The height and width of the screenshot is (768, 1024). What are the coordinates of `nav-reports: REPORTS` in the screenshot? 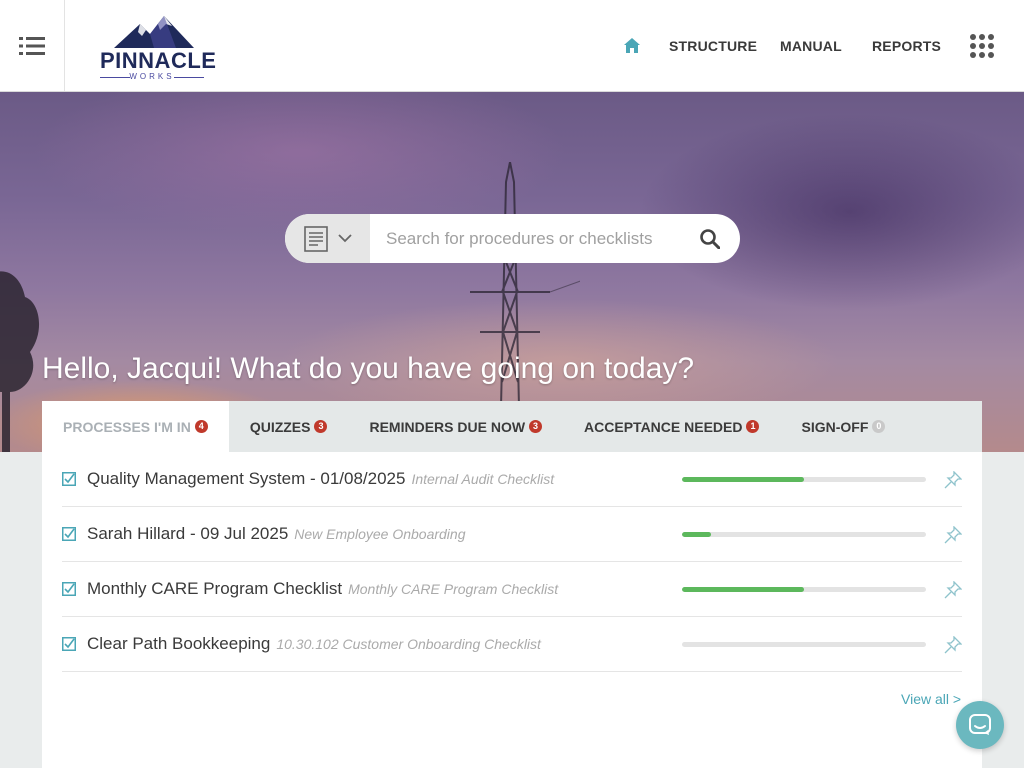 It's located at (906, 45).